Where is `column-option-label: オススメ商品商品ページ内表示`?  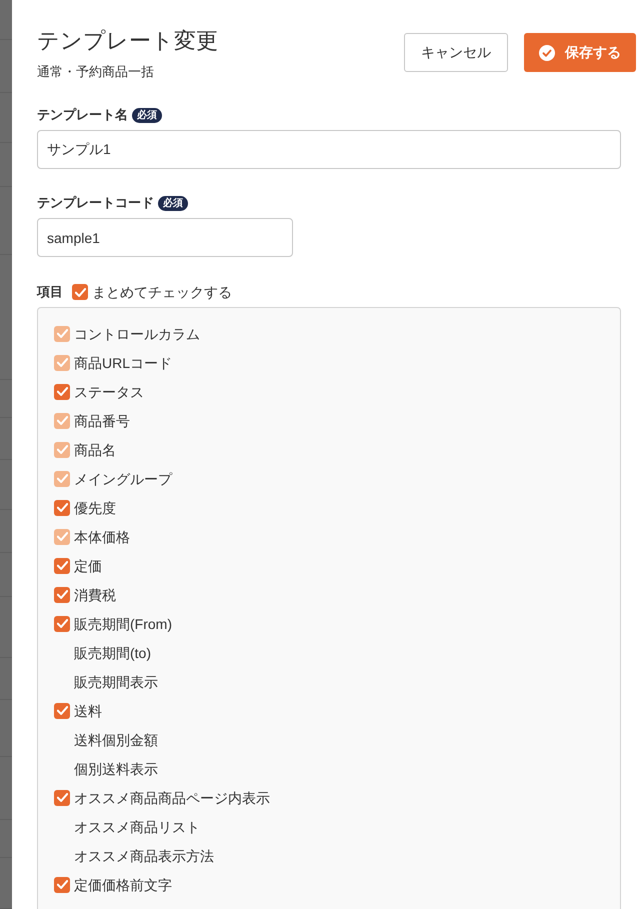
column-option-label: オススメ商品商品ページ内表示 is located at coordinates (172, 798).